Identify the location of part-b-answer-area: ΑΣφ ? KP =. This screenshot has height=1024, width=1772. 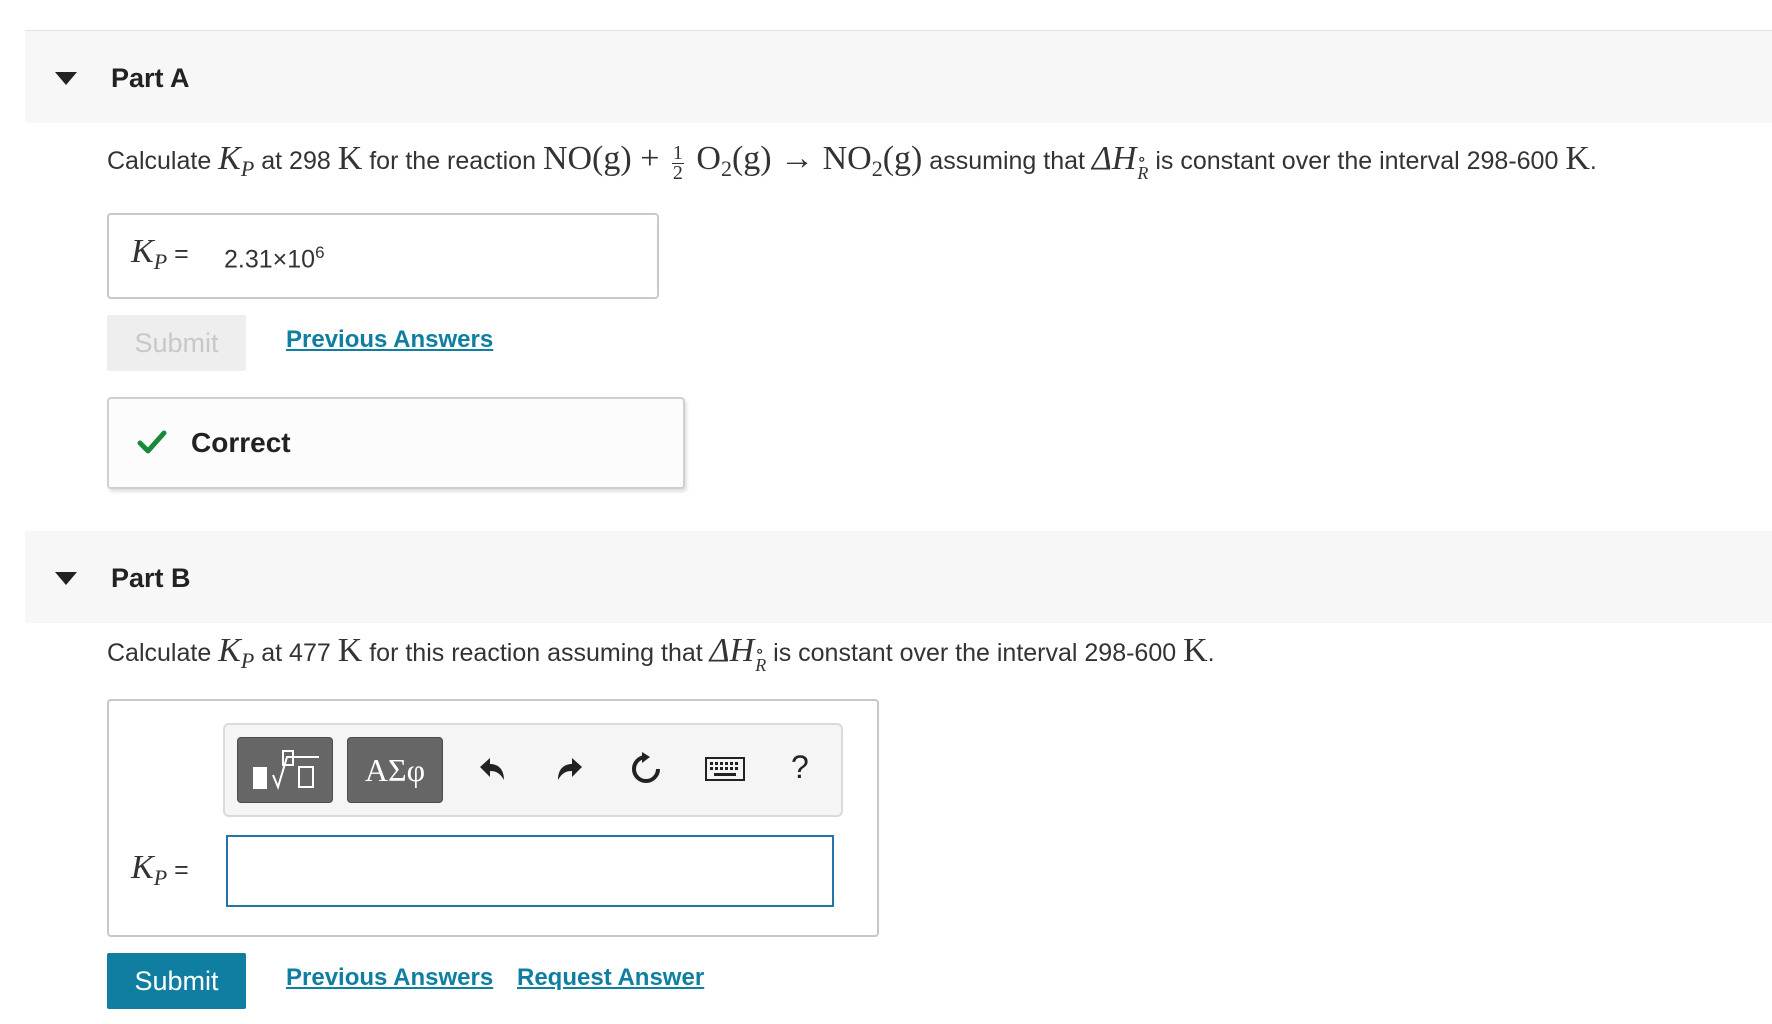
(493, 818).